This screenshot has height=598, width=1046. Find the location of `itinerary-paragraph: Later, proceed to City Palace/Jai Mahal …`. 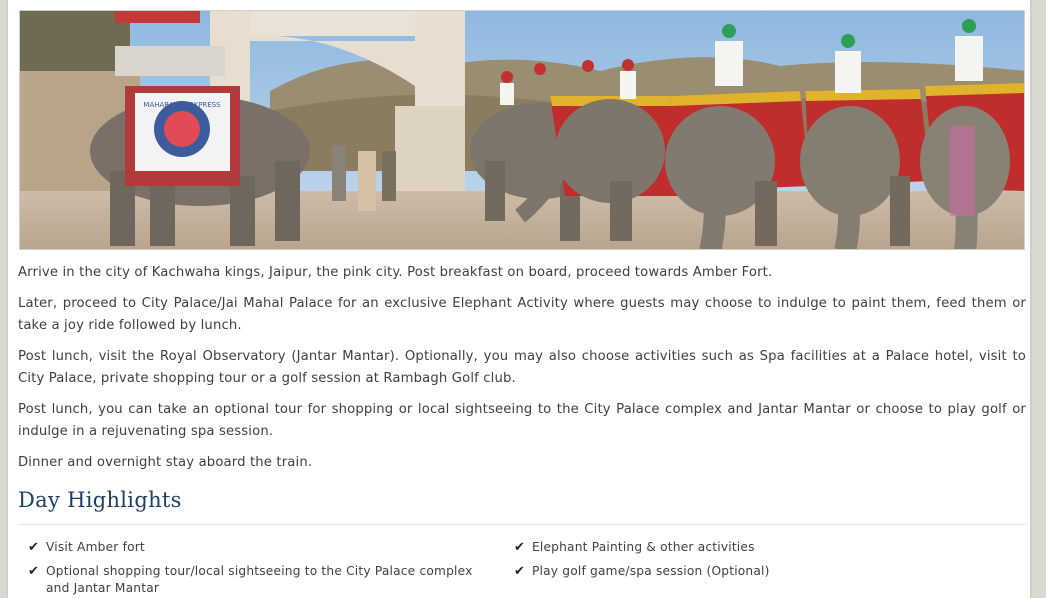

itinerary-paragraph: Later, proceed to City Palace/Jai Mahal … is located at coordinates (522, 314).